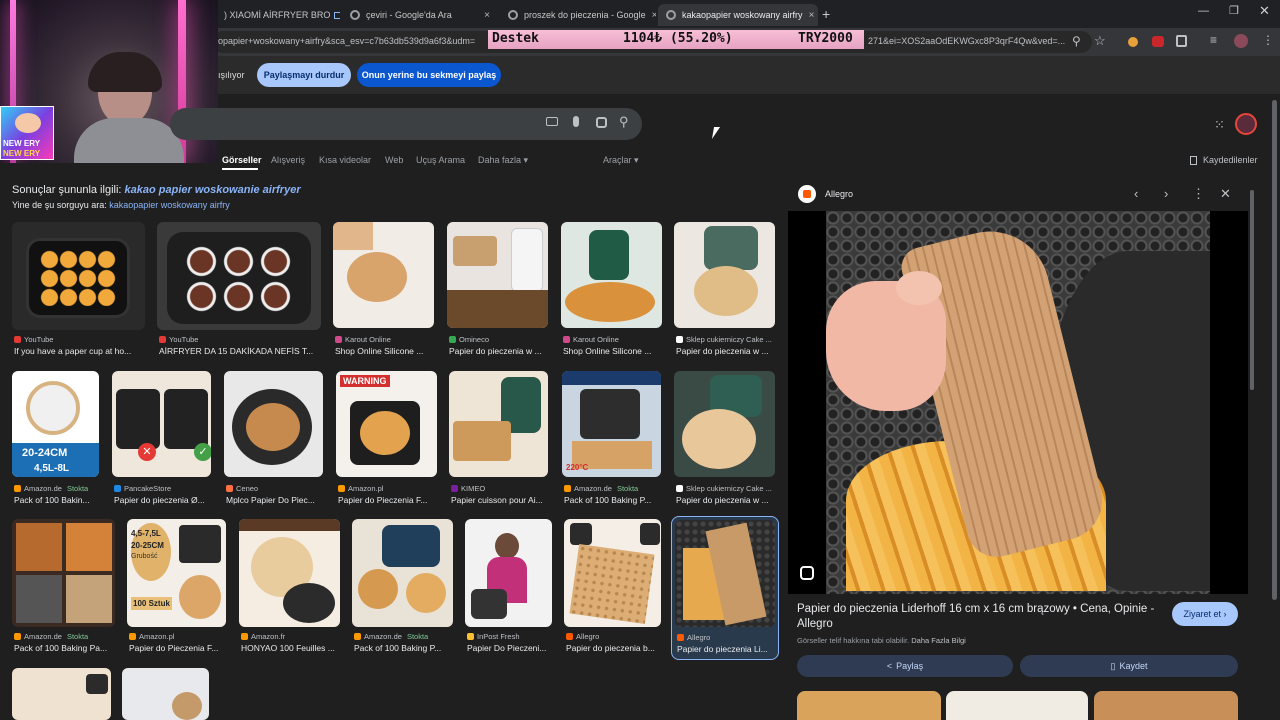  What do you see at coordinates (938, 640) in the screenshot?
I see `more-info-link: Daha Fazla Bilgi` at bounding box center [938, 640].